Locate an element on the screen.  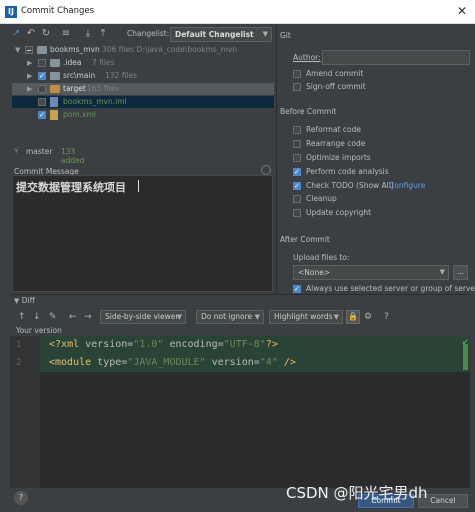
tree-row-name: bookms_mvn.iml is located at coordinates (95, 101).